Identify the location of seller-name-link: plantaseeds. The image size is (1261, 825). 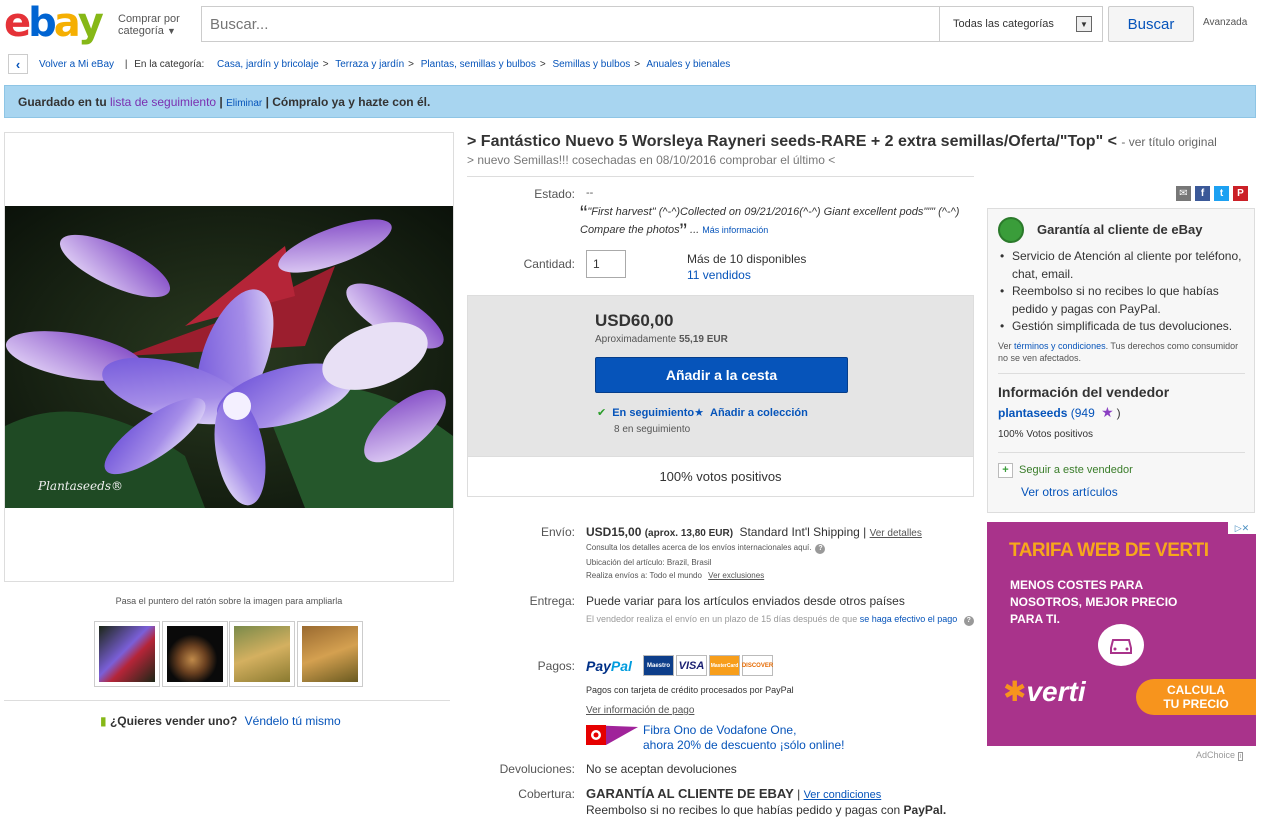
(1032, 413).